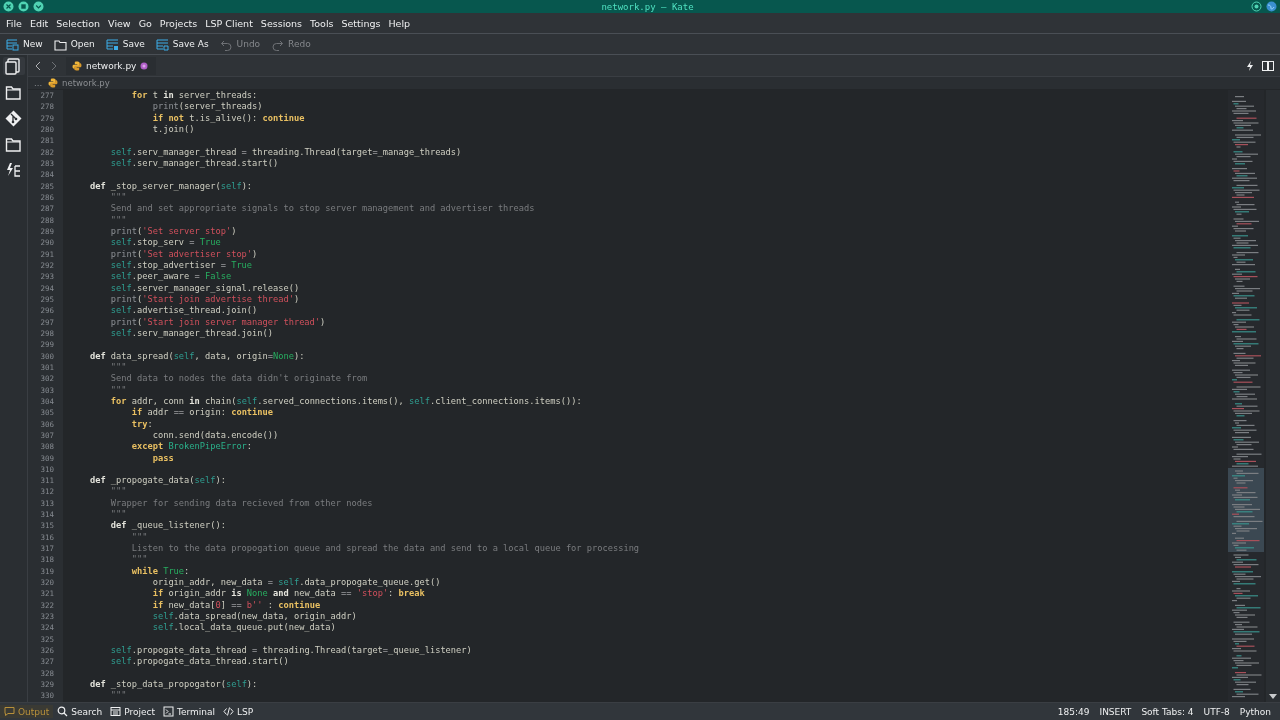  What do you see at coordinates (13, 170) in the screenshot?
I see `symbols-icon` at bounding box center [13, 170].